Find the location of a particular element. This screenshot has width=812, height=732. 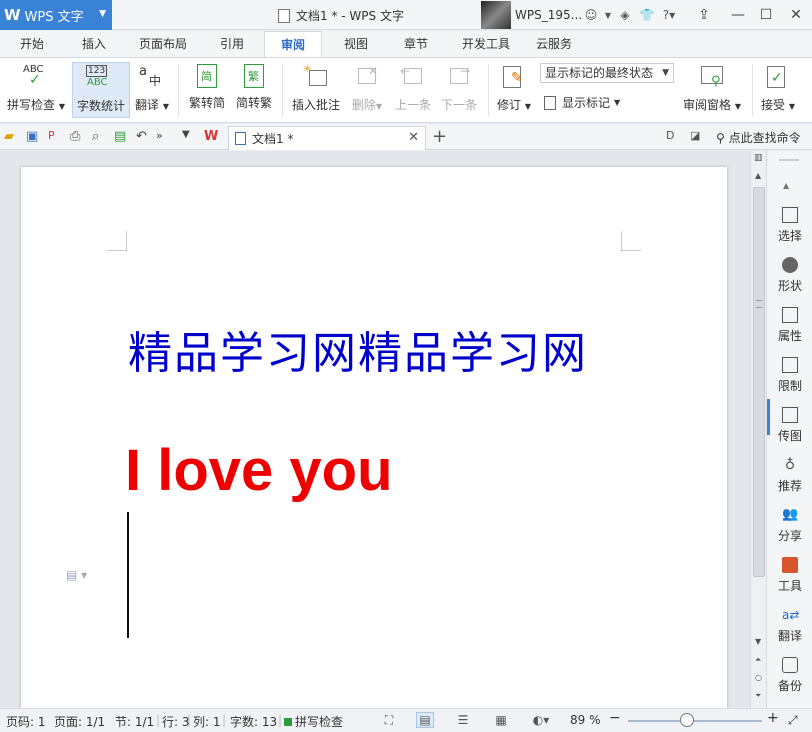

status-spell-check: 拼写检查 is located at coordinates (313, 721).